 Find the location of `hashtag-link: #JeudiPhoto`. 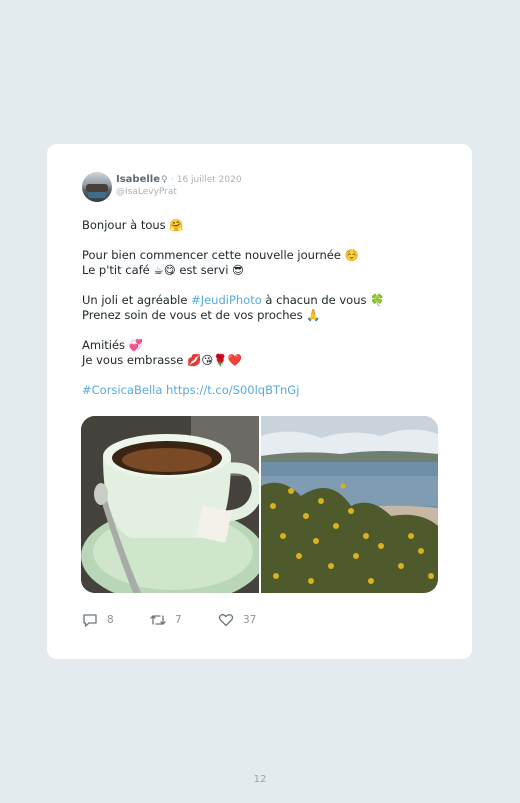

hashtag-link: #JeudiPhoto is located at coordinates (226, 300).